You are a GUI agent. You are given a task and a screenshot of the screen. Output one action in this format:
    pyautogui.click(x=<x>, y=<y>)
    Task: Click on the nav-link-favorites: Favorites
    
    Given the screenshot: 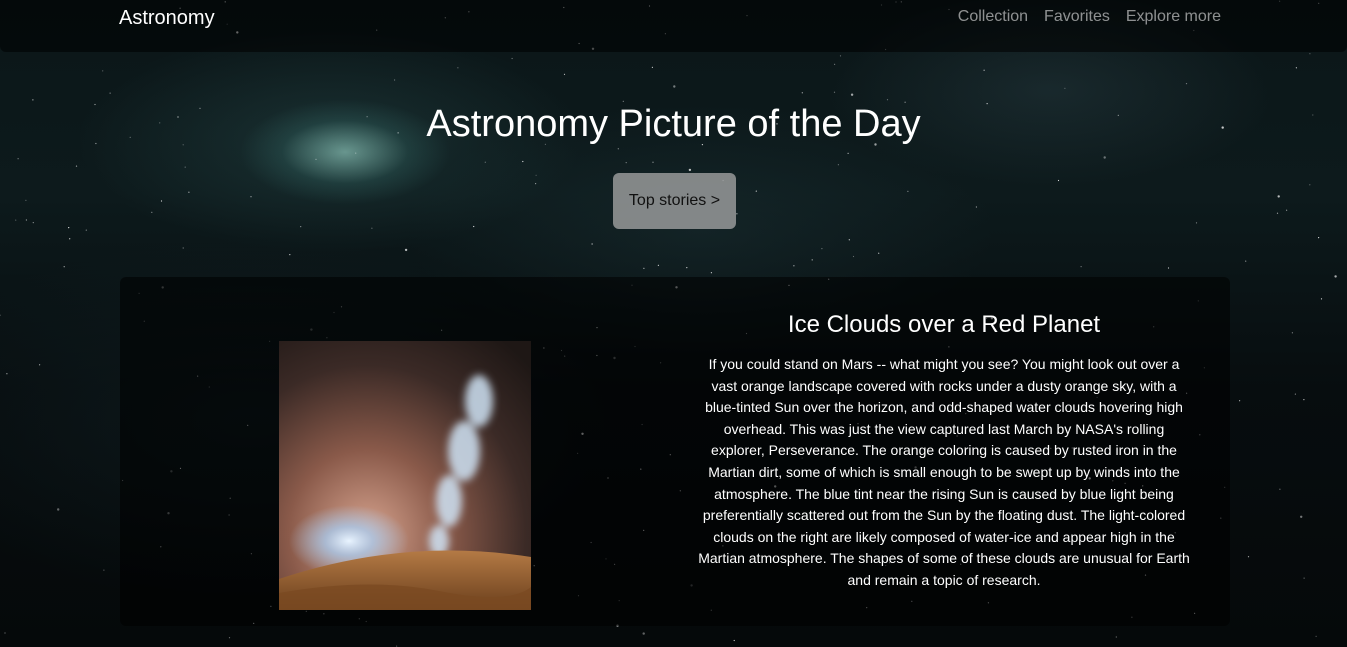 What is the action you would take?
    pyautogui.click(x=1077, y=17)
    